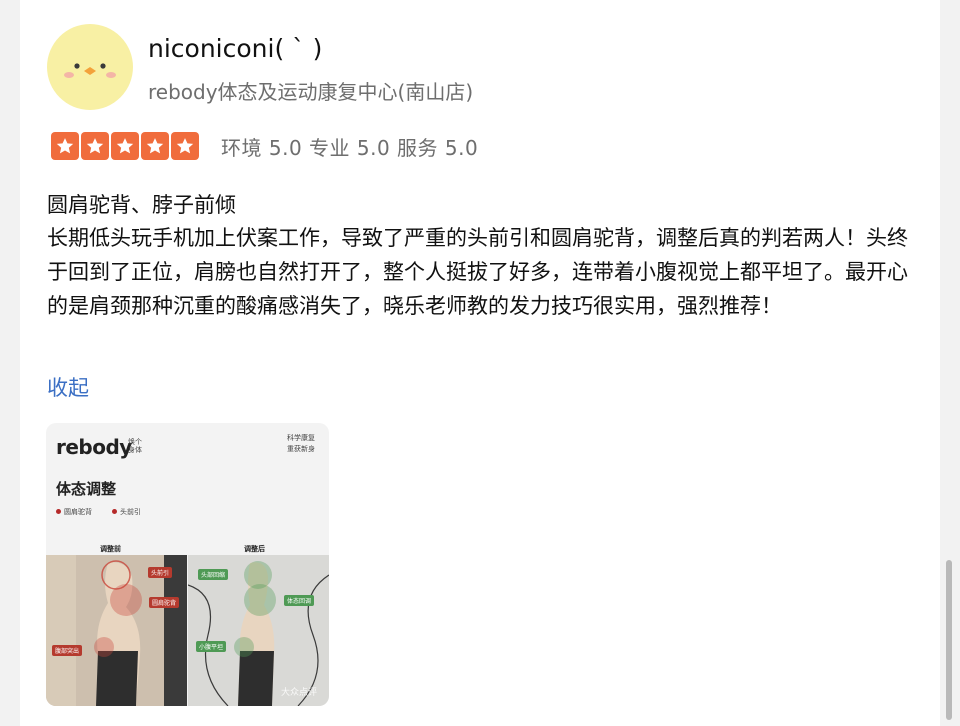 The width and height of the screenshot is (960, 726). Describe the element at coordinates (135, 442) in the screenshot. I see `photo-brand-sub-1: 焕个` at that location.